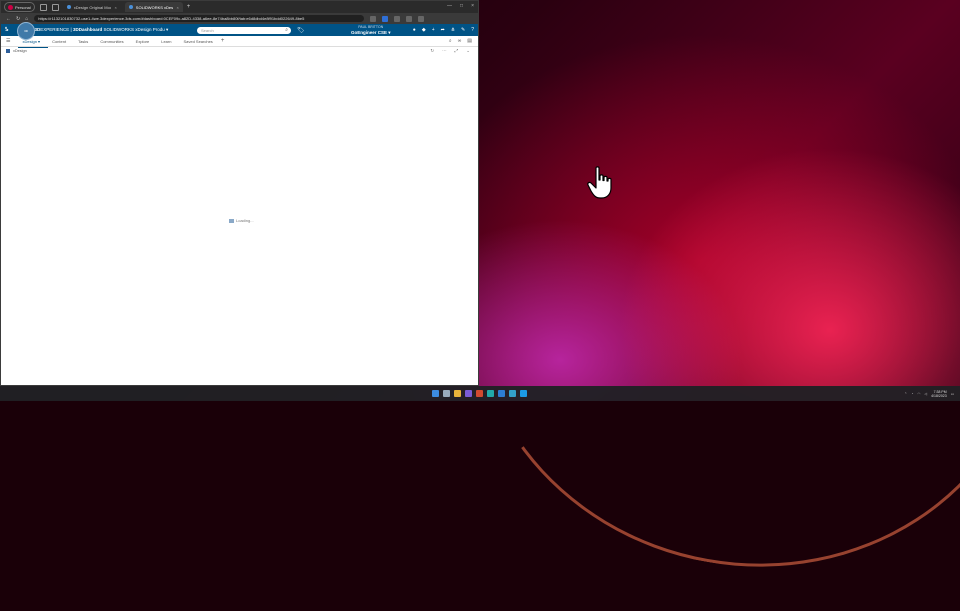  Describe the element at coordinates (371, 30) in the screenshot. I see `user-menu: PAUL BRITTON GoEngineer CSE ▾` at that location.